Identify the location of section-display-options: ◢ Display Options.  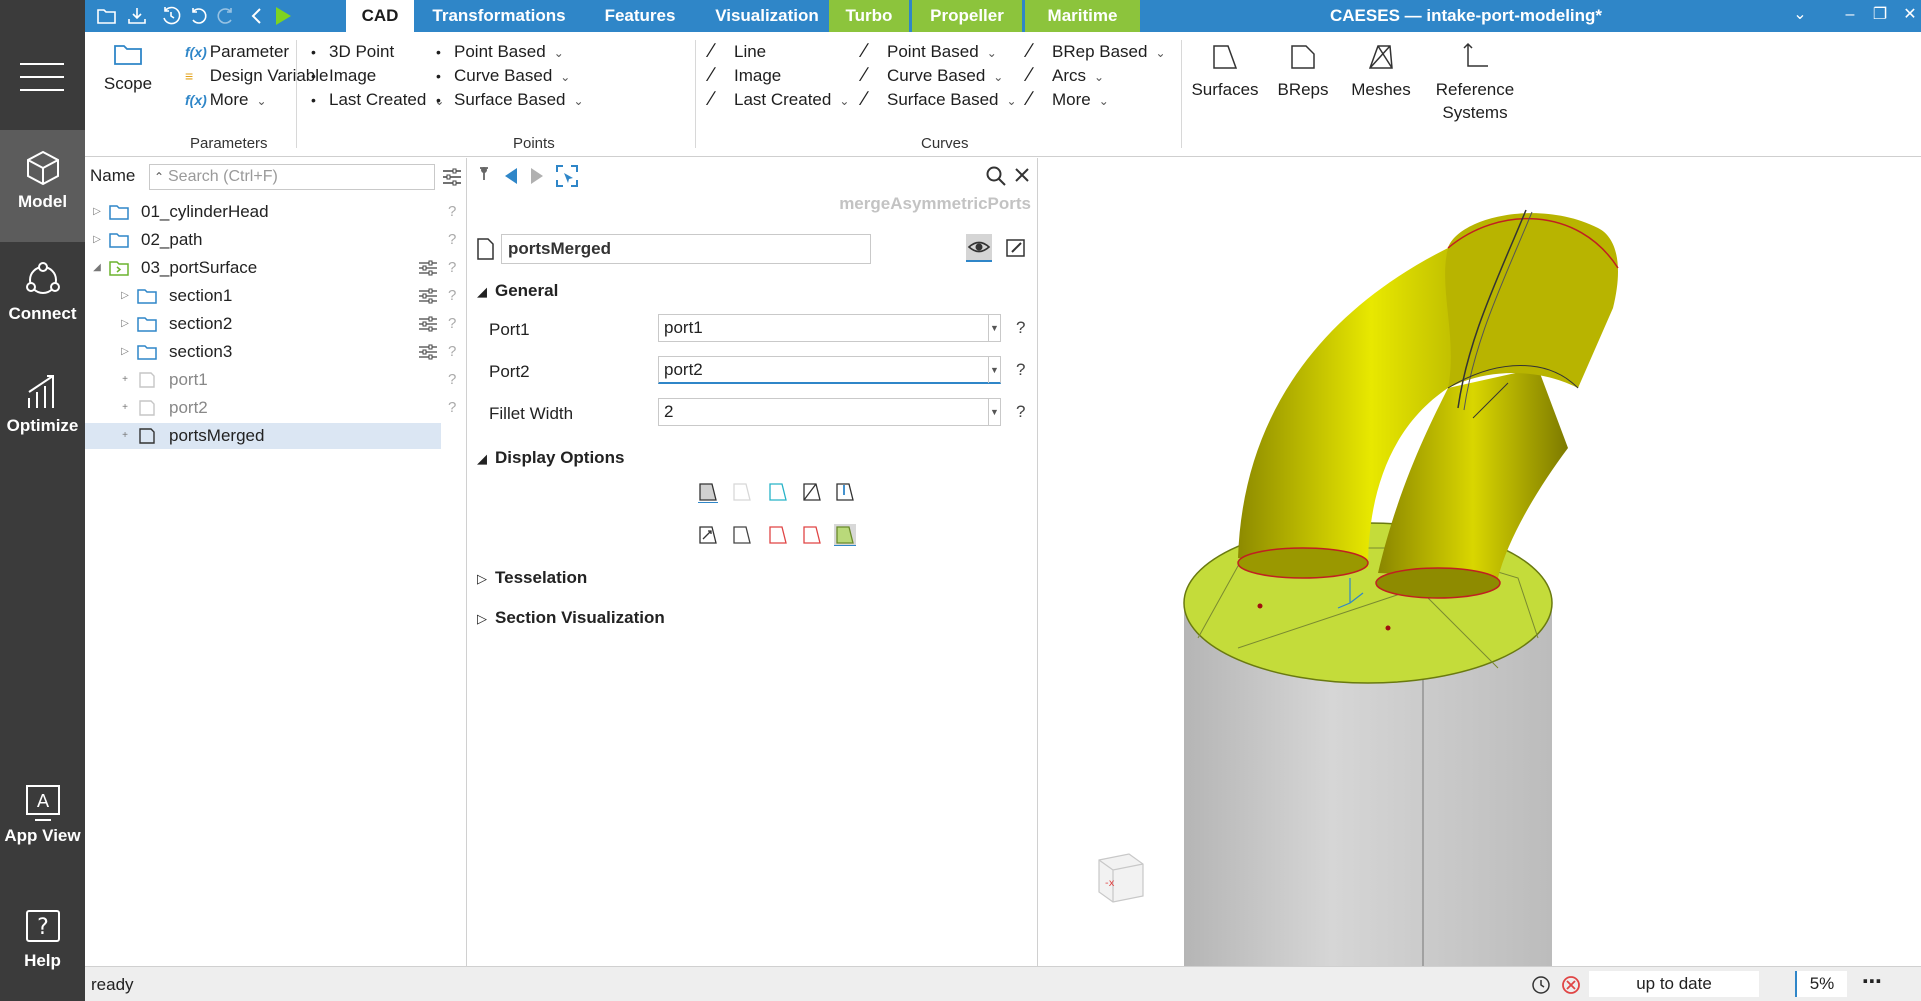
(550, 458).